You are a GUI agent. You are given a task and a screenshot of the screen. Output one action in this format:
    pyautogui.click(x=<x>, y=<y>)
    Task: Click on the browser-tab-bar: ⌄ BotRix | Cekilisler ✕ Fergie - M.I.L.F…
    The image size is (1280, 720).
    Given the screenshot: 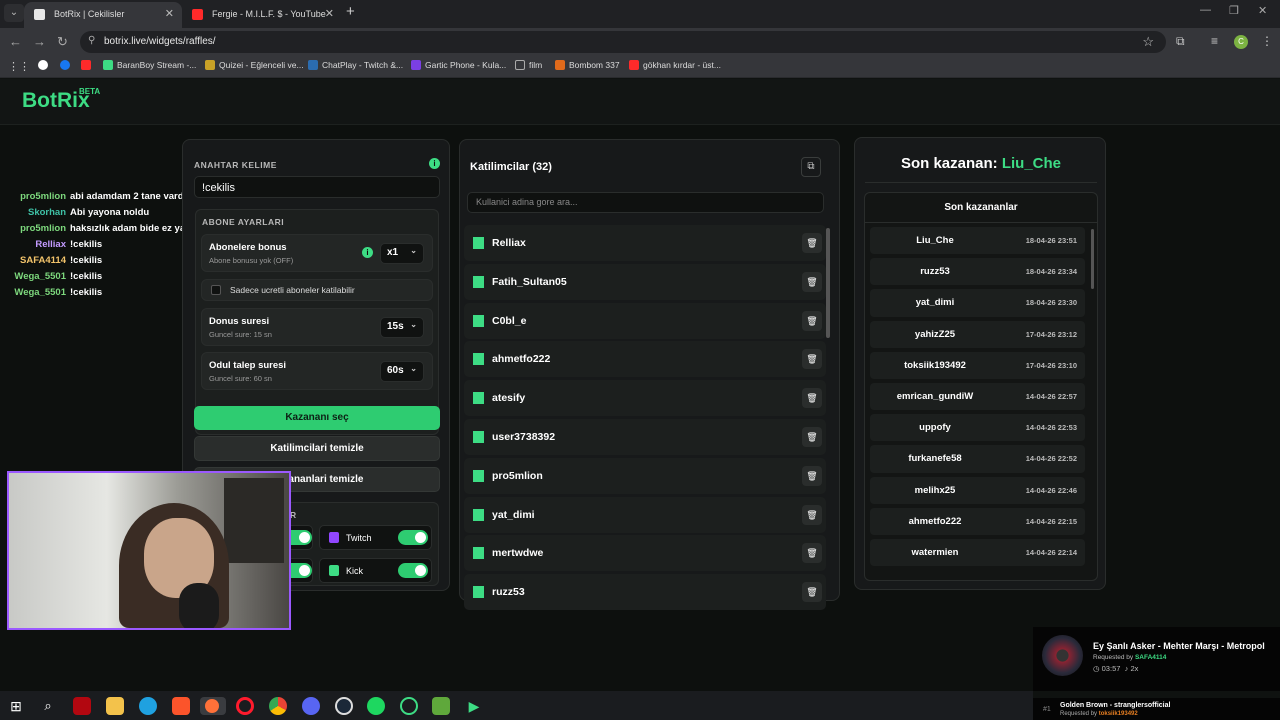 What is the action you would take?
    pyautogui.click(x=640, y=14)
    